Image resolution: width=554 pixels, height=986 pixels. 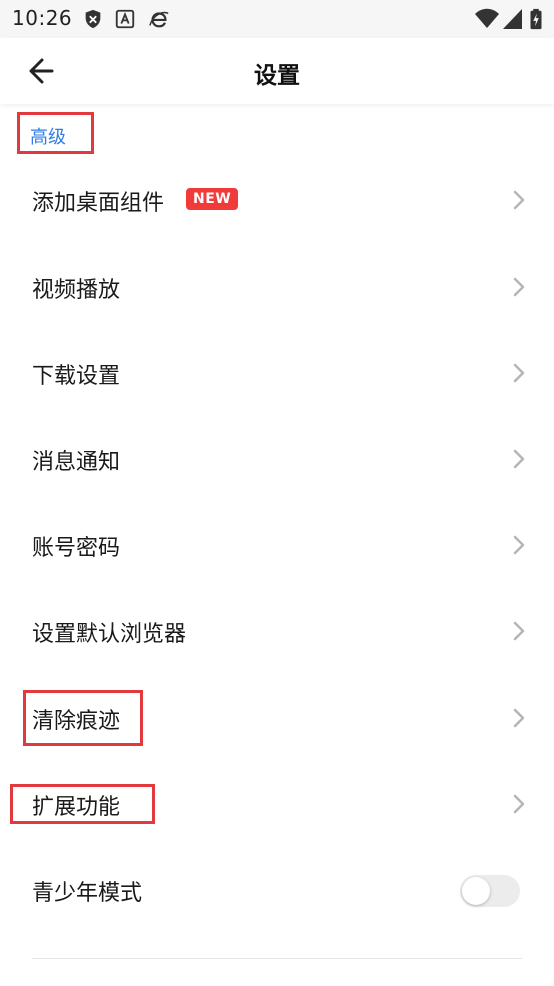 I want to click on section-label-advanced: 高级, so click(x=48, y=137).